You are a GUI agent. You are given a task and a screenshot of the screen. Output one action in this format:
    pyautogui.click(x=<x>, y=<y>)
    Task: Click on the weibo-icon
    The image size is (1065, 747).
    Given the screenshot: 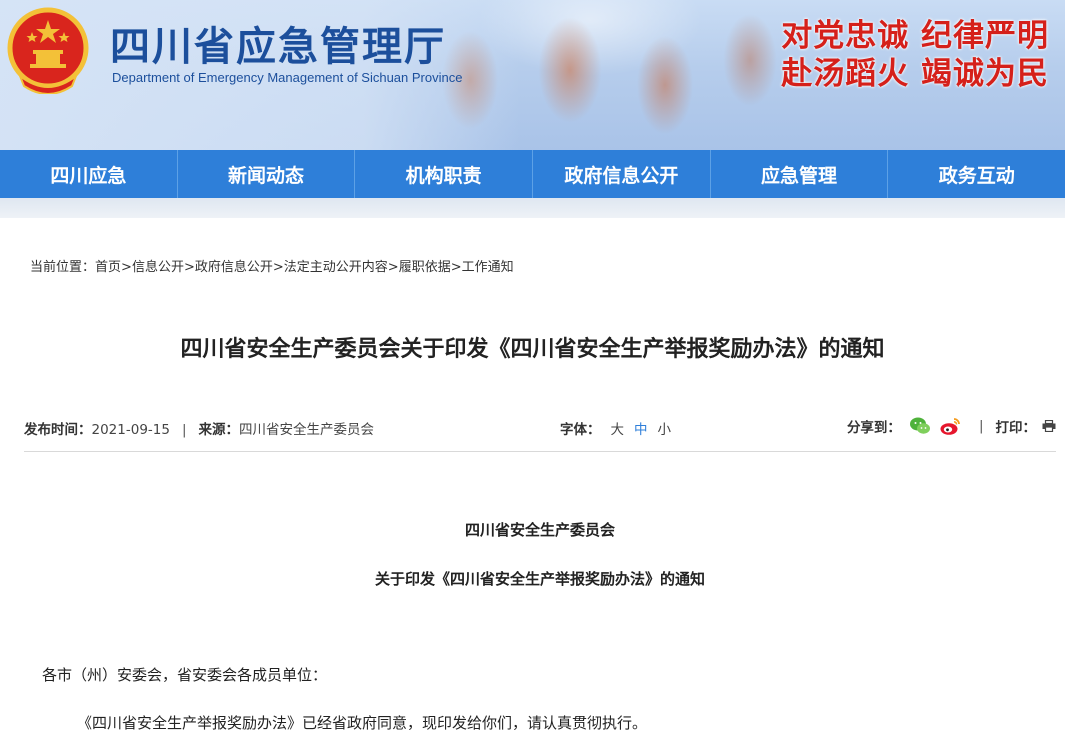 What is the action you would take?
    pyautogui.click(x=950, y=426)
    